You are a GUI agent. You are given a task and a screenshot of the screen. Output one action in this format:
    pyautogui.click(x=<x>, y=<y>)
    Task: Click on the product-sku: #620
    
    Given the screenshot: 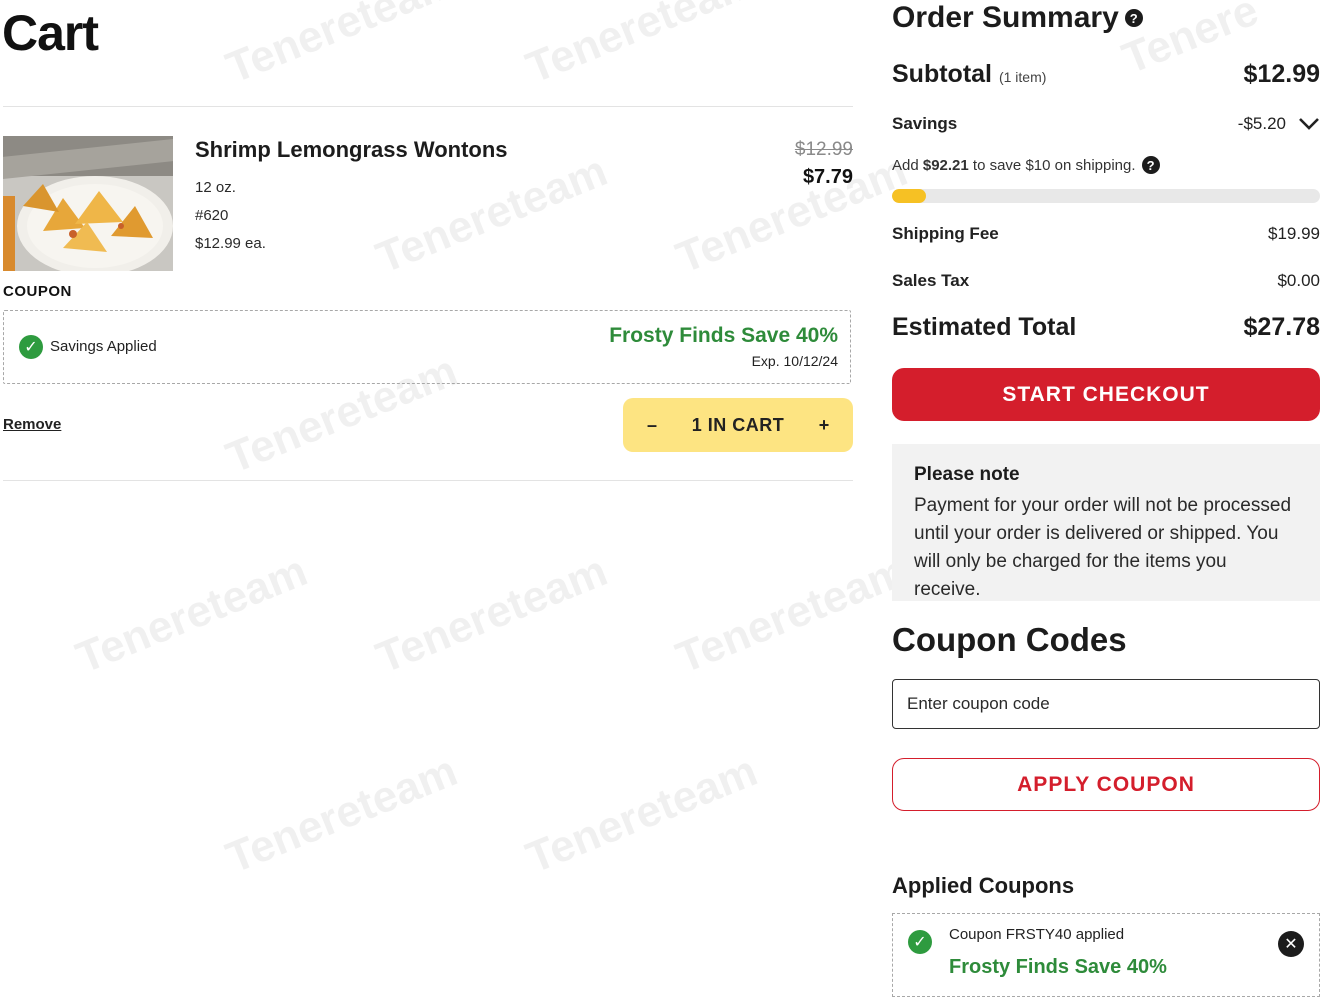 What is the action you would take?
    pyautogui.click(x=212, y=215)
    